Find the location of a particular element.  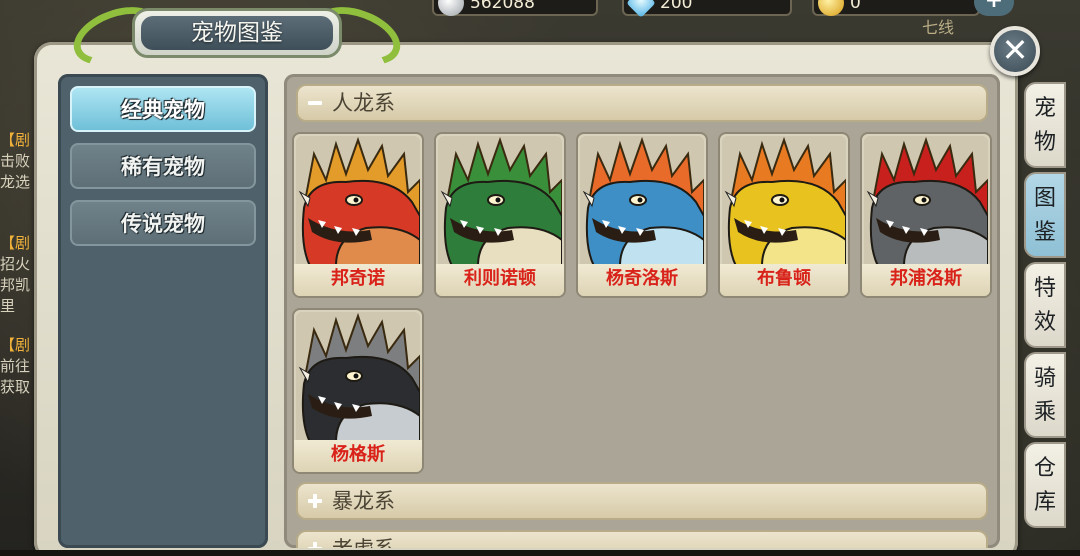

tab-pets: 宠物 is located at coordinates (1045, 125).